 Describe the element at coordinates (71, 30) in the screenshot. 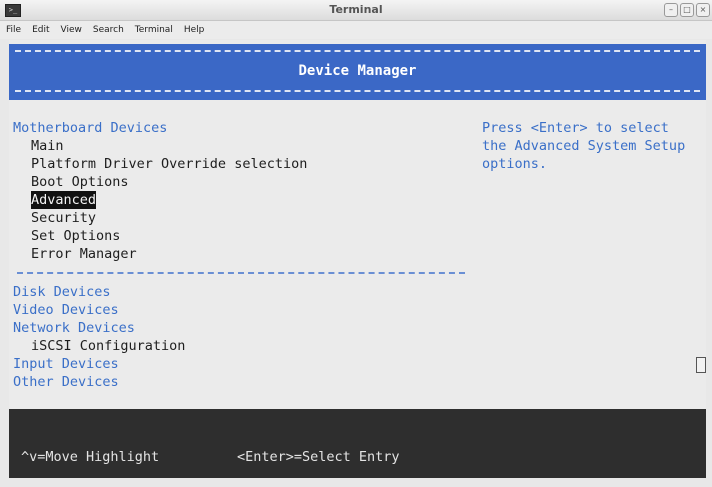

I see `menu-view: View` at that location.